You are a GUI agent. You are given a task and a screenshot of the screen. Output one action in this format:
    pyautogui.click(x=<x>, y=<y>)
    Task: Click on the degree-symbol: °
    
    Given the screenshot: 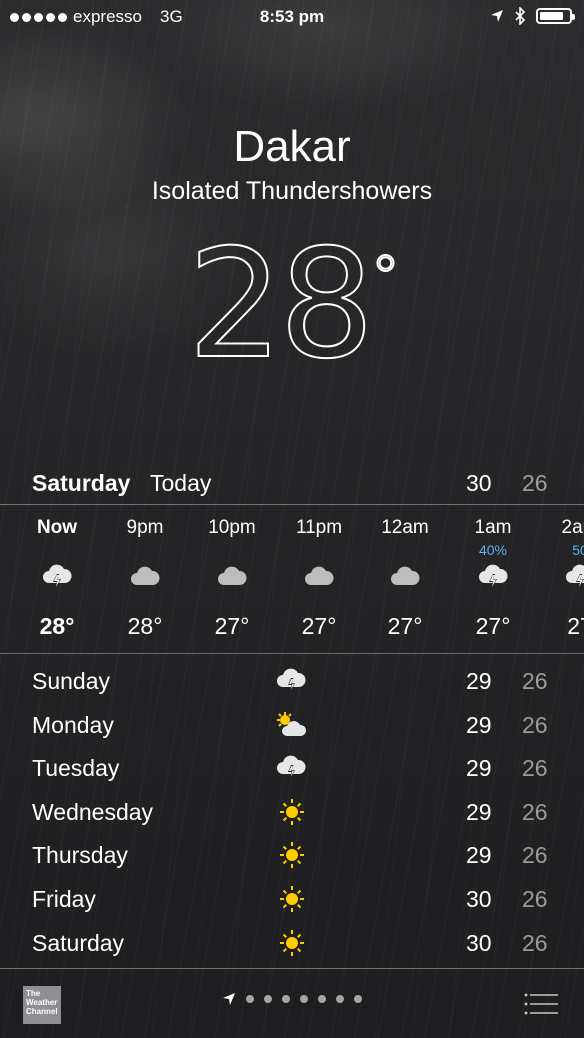 What is the action you would take?
    pyautogui.click(x=385, y=278)
    